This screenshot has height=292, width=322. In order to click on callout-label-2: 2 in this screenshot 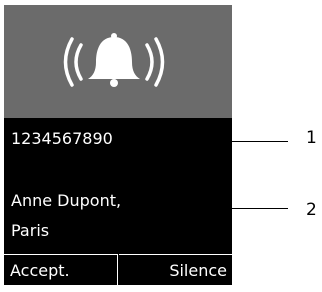, I will do `click(311, 210)`.